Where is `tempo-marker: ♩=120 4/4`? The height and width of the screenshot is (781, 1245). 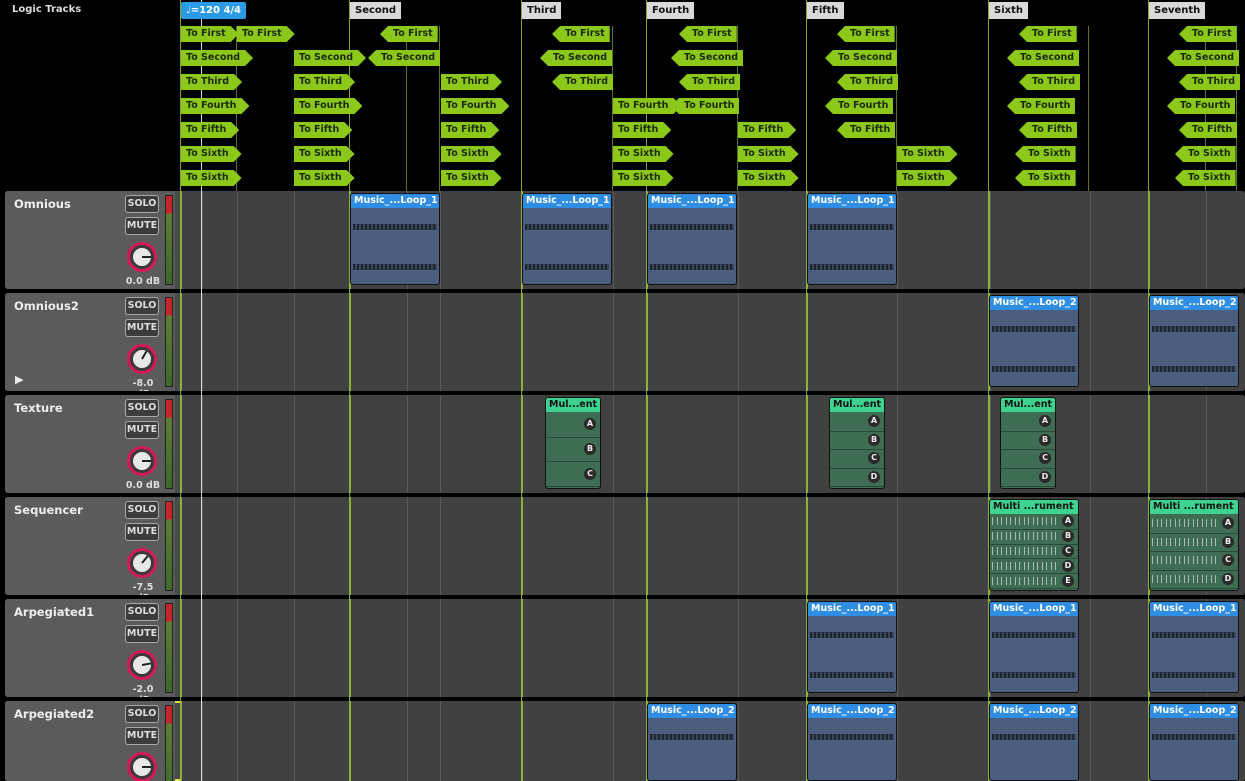
tempo-marker: ♩=120 4/4 is located at coordinates (214, 10).